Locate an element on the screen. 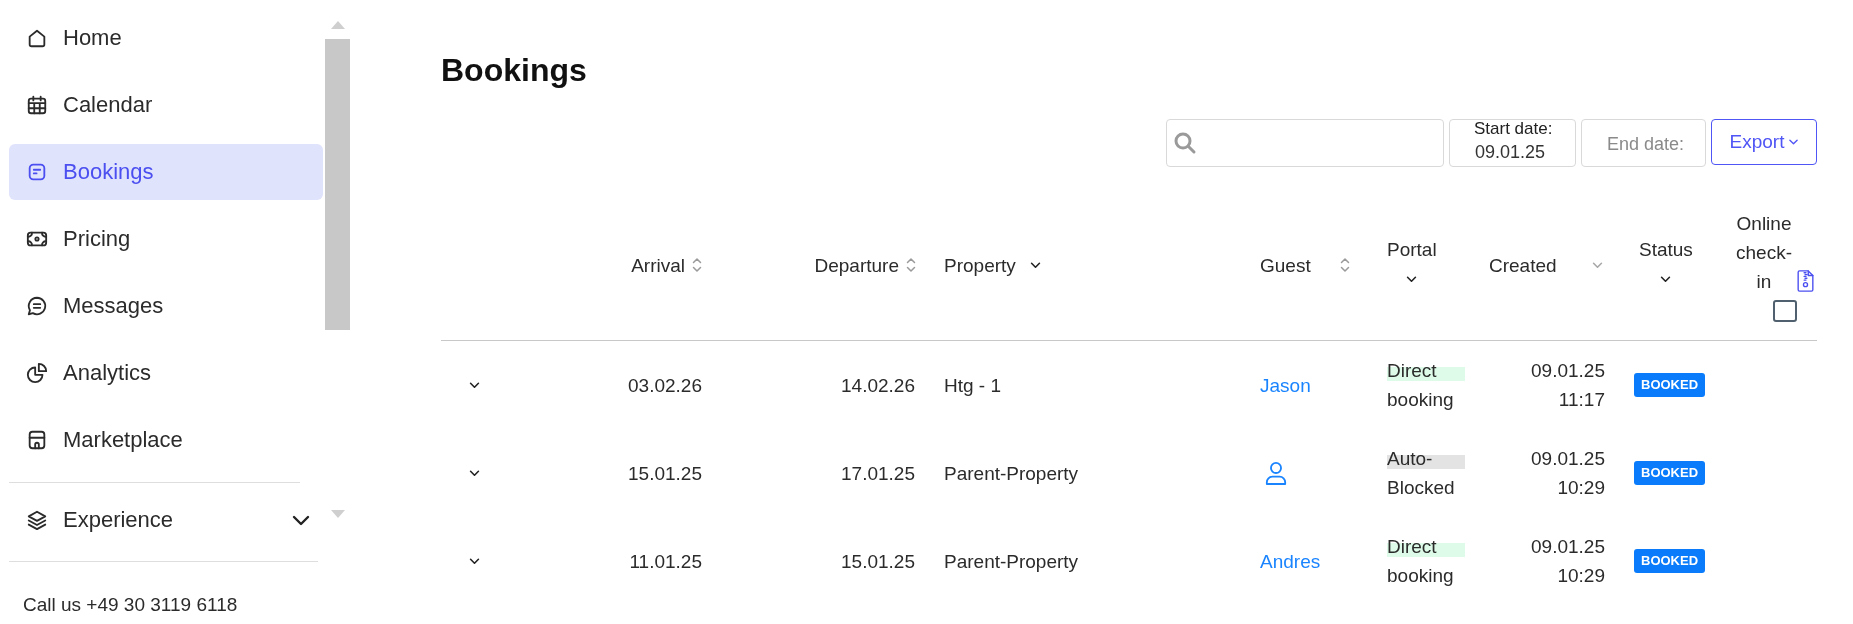 Image resolution: width=1853 pixels, height=624 pixels. search-field is located at coordinates (1305, 143).